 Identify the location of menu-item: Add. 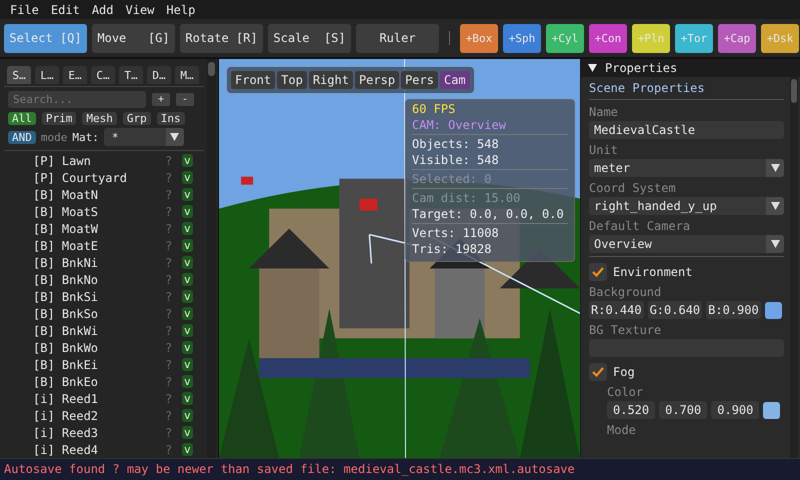
(103, 9).